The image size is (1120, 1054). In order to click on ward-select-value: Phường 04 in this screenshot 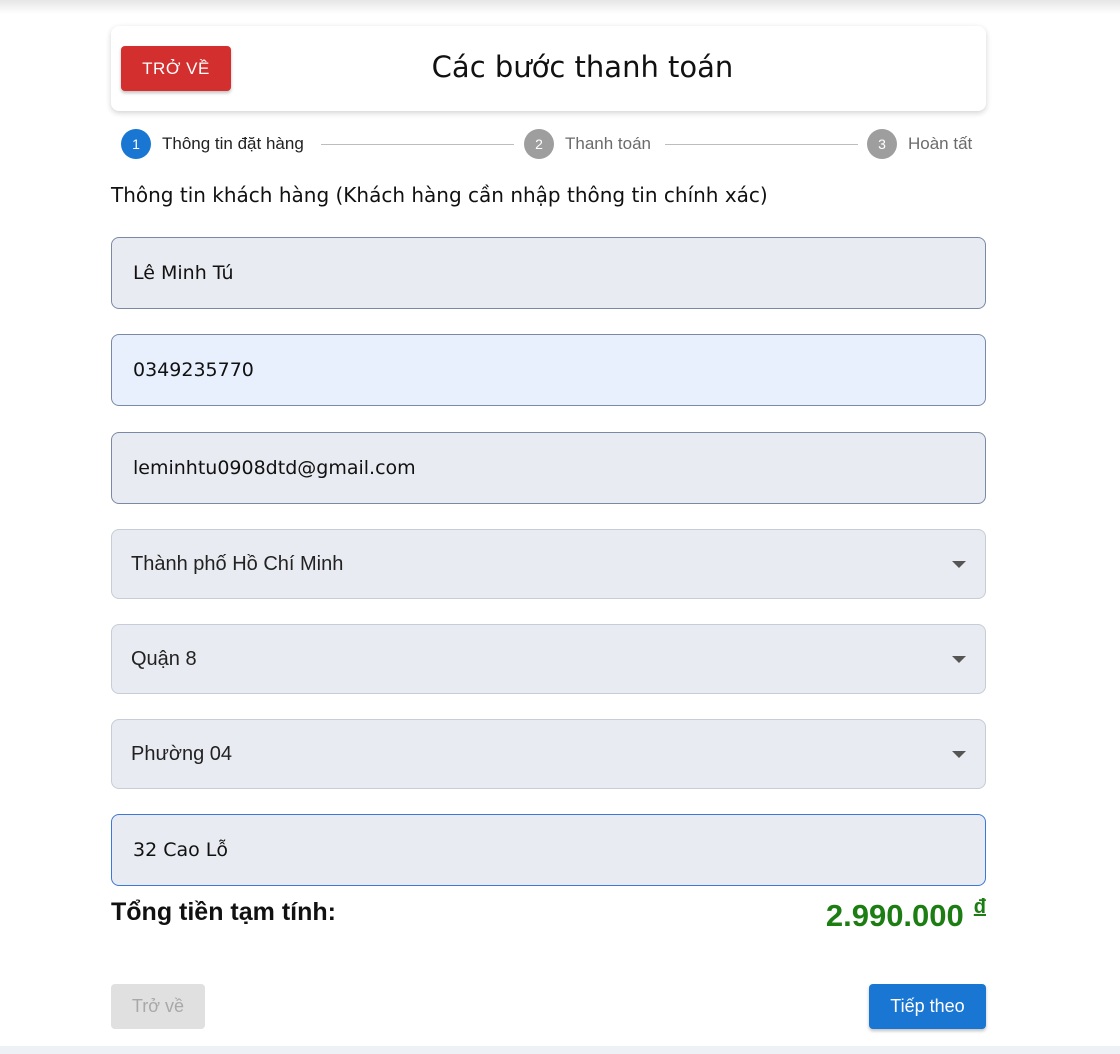, I will do `click(182, 753)`.